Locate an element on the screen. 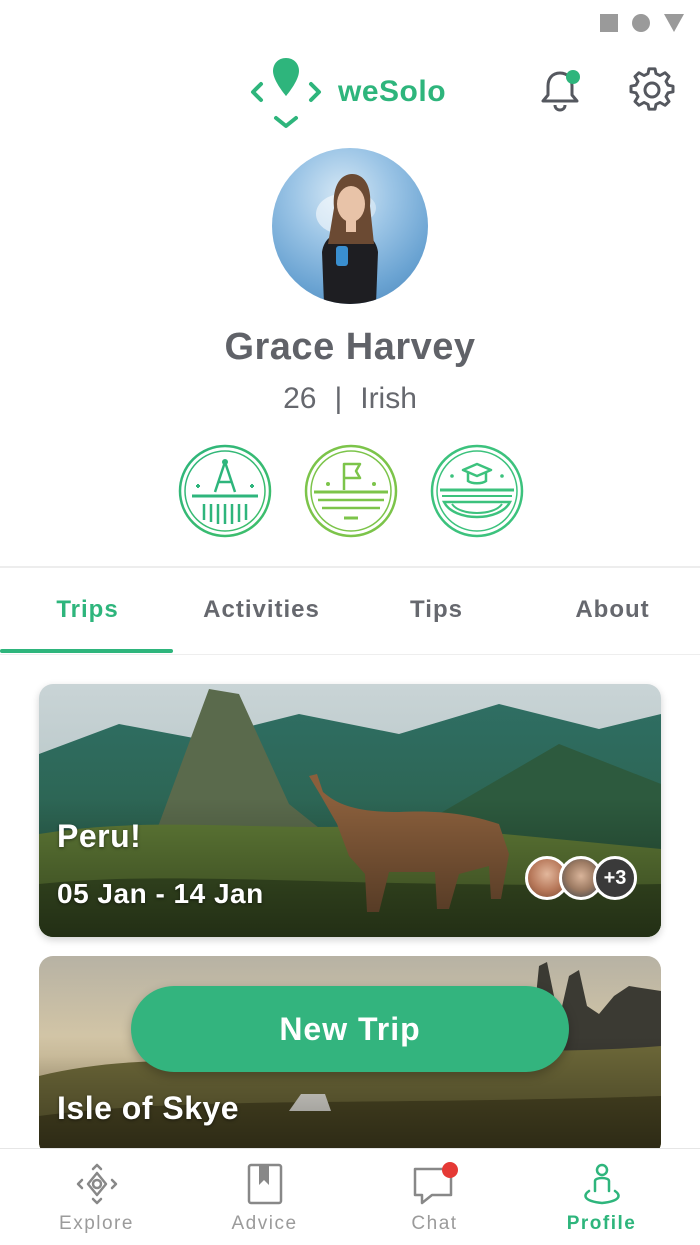 This screenshot has width=700, height=1245. avatar-portrait is located at coordinates (347, 239).